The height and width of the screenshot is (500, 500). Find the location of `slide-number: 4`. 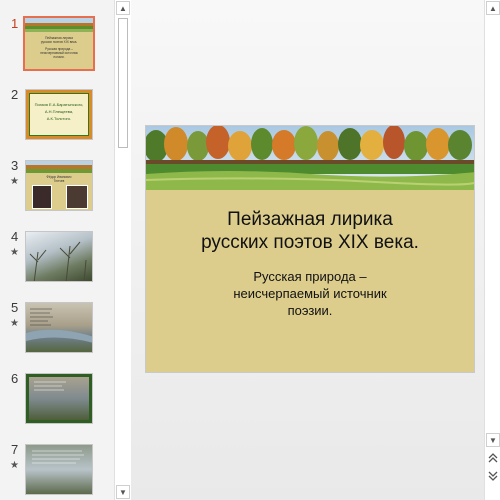

slide-number: 4 is located at coordinates (15, 236).